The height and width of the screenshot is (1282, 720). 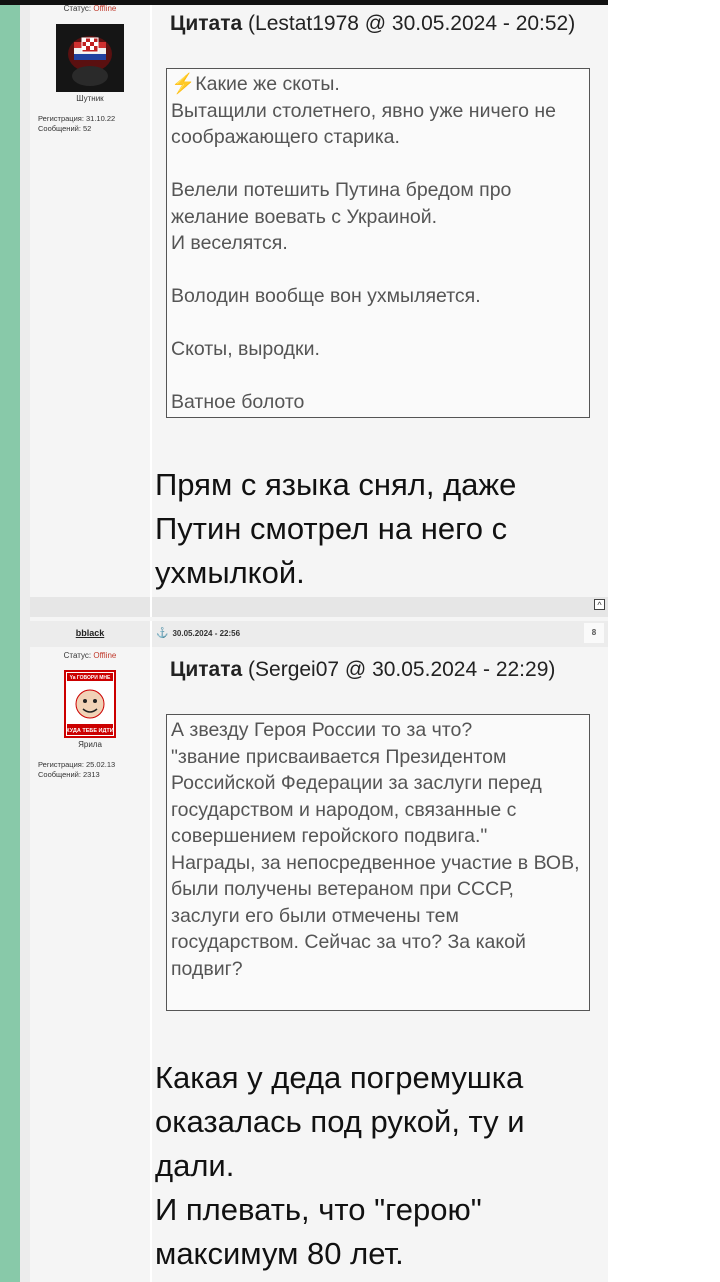 I want to click on user-rank: Шутник, so click(x=90, y=98).